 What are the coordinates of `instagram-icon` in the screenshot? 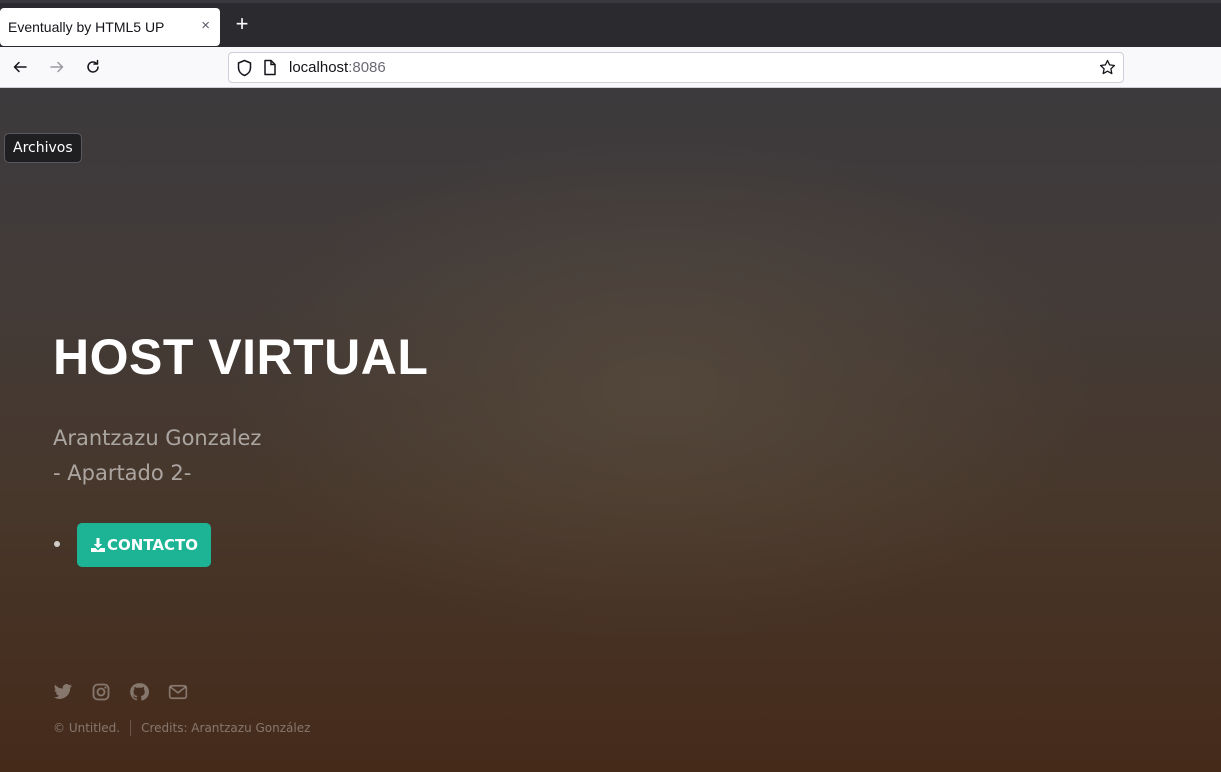 It's located at (101, 692).